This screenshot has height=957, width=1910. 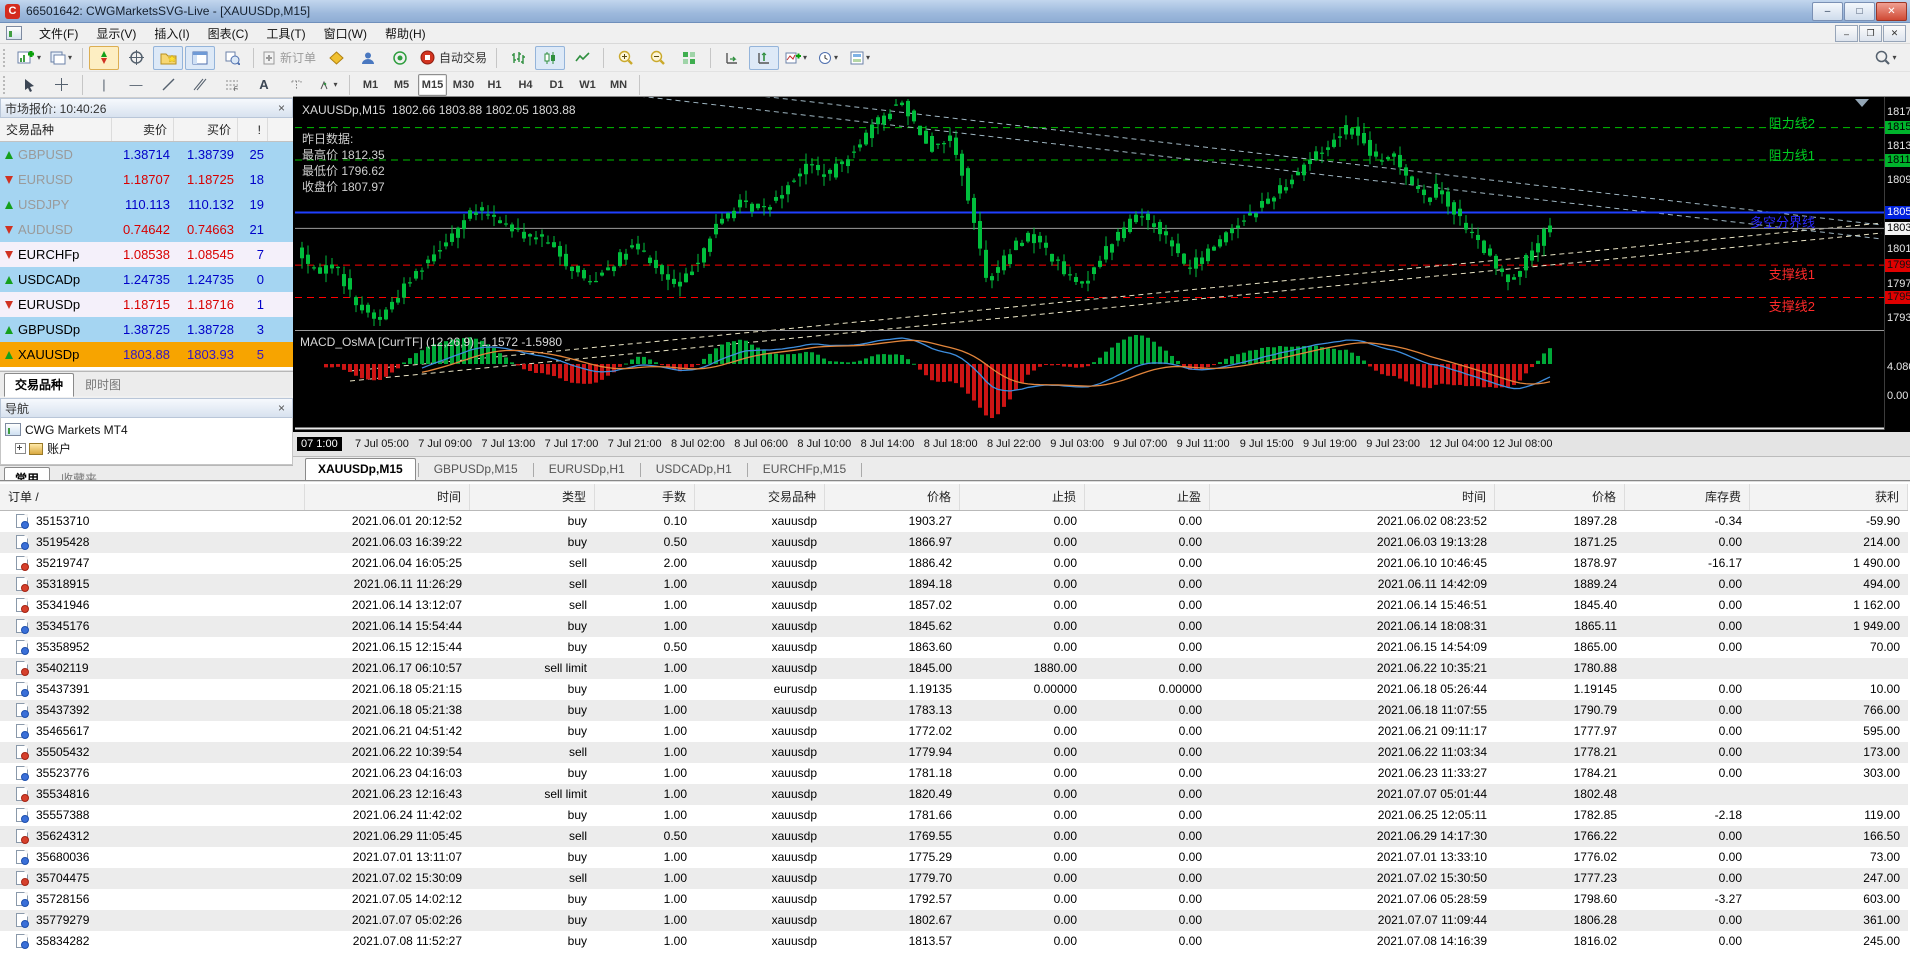 What do you see at coordinates (285, 33) in the screenshot?
I see `menu-item-工: 工具(T)` at bounding box center [285, 33].